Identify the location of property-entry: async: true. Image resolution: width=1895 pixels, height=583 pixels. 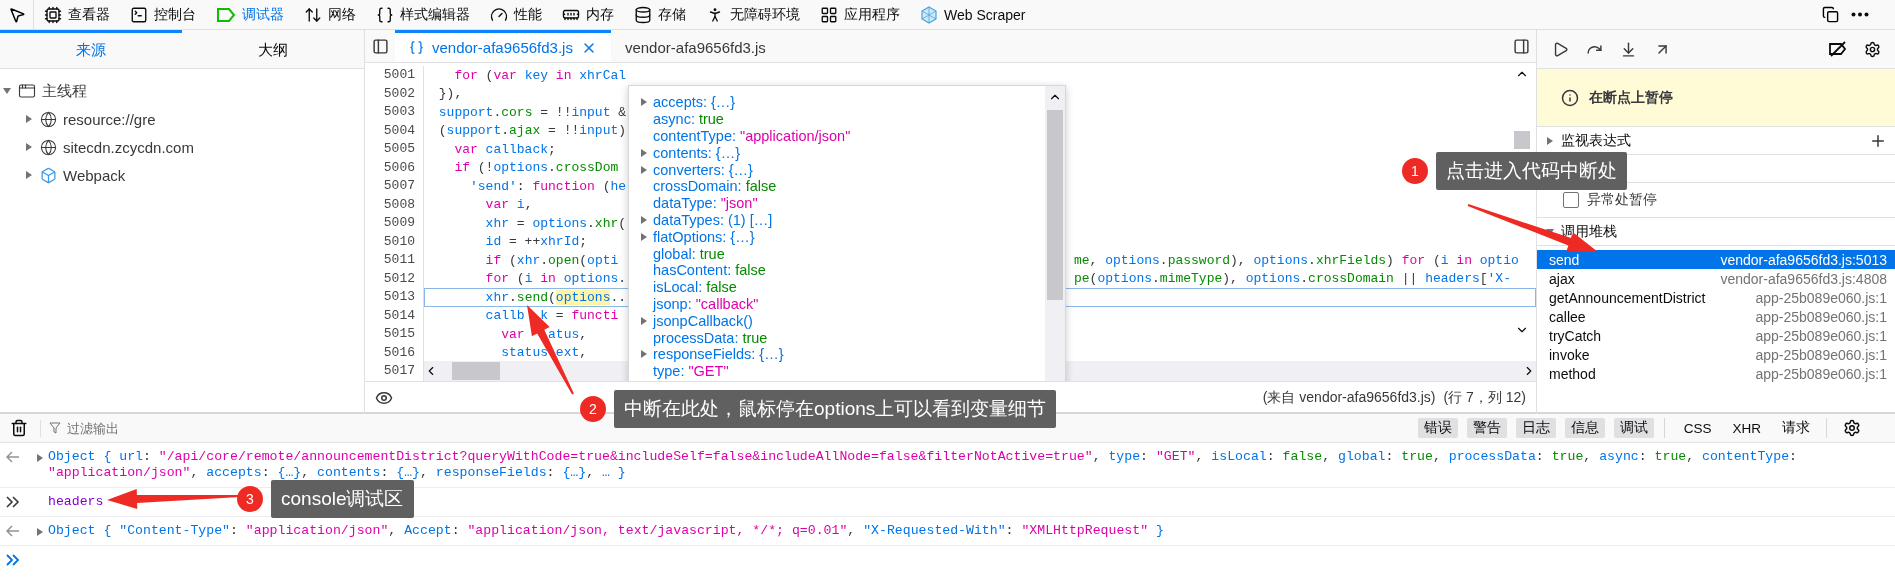
(688, 119).